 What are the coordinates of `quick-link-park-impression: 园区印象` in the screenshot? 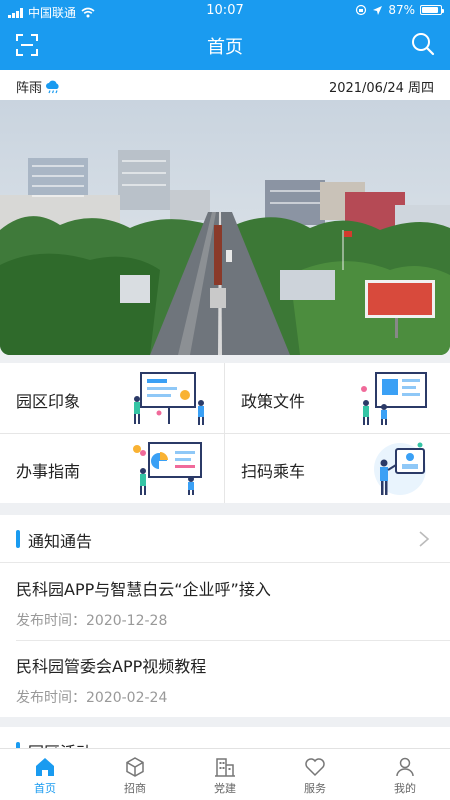 It's located at (112, 398).